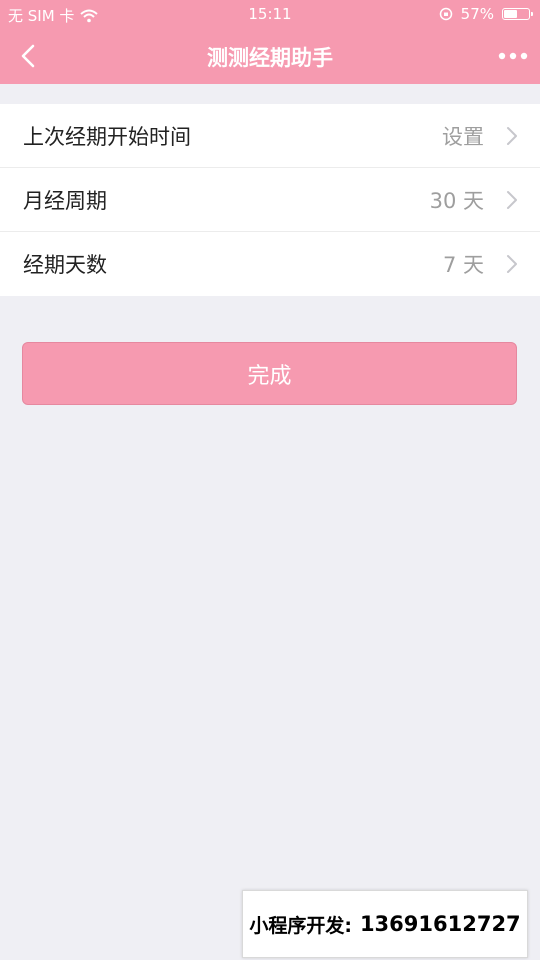 The height and width of the screenshot is (960, 540). I want to click on page-title: 测测经期助手, so click(270, 58).